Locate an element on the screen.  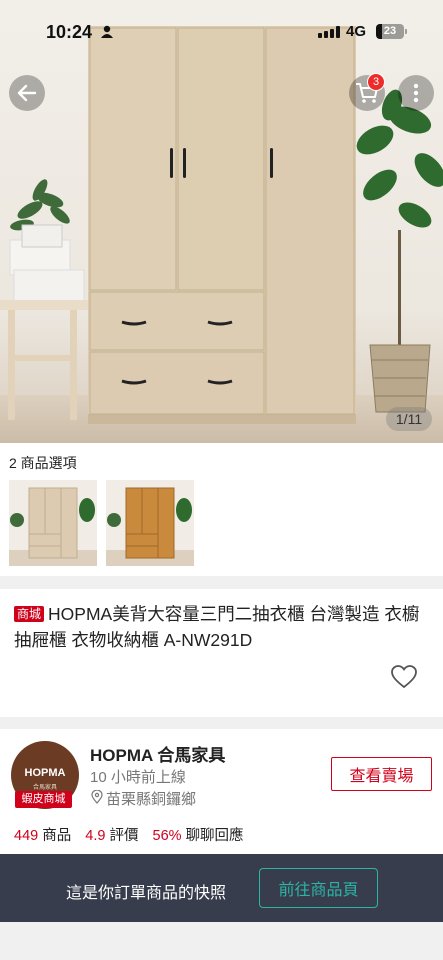
more-options-button is located at coordinates (416, 93).